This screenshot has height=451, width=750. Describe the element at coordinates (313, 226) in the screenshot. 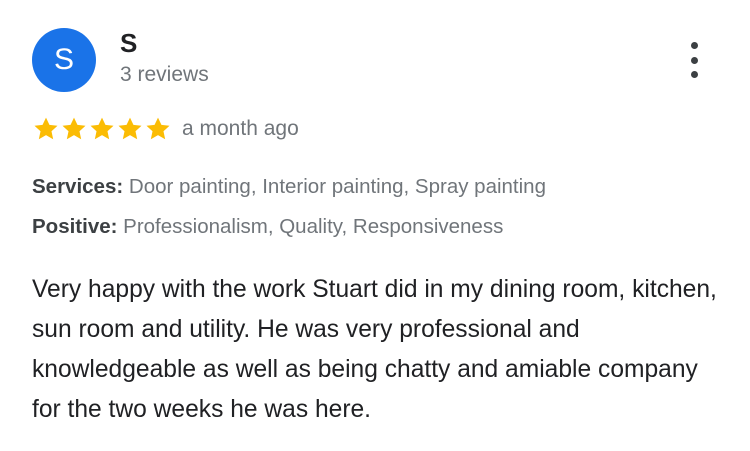

I see `positive-value: Professionalism, Quality, Responsiveness` at that location.